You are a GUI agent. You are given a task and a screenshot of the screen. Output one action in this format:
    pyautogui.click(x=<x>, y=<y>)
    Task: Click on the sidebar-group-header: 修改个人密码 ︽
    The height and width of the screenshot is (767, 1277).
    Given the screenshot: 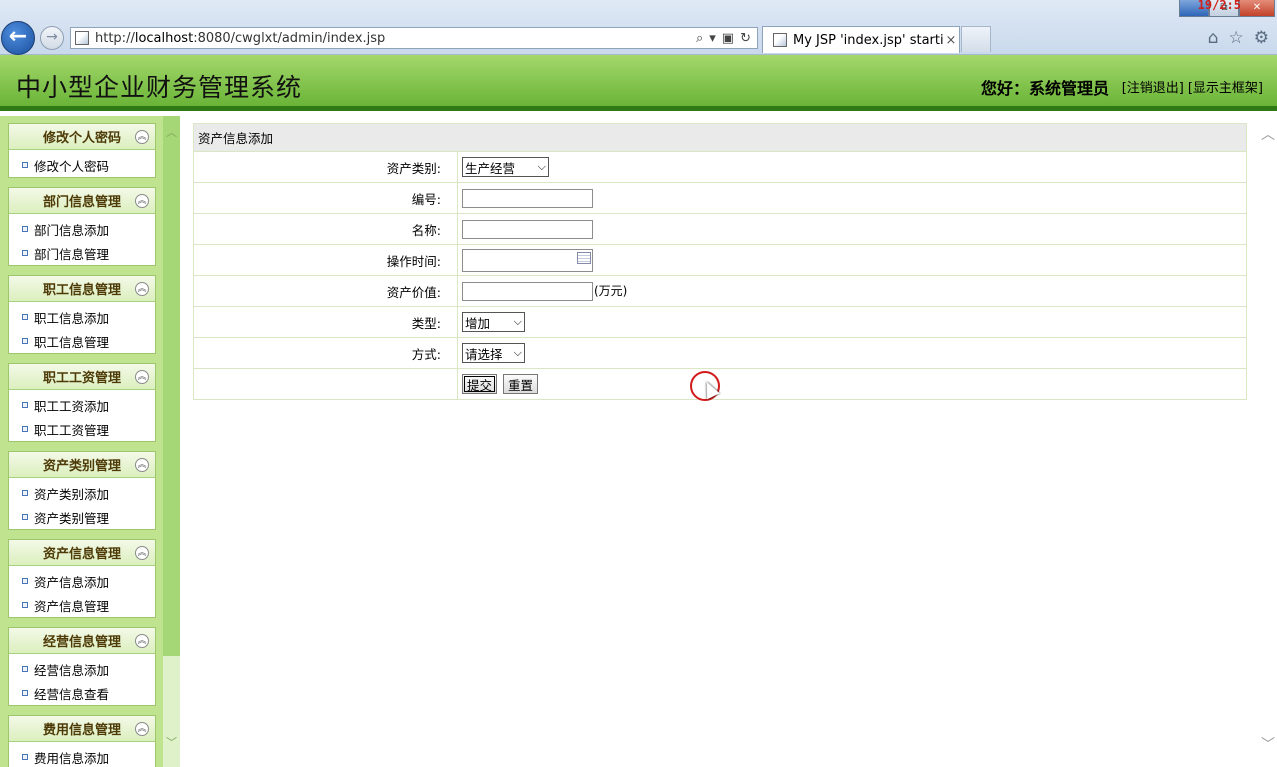 What is the action you would take?
    pyautogui.click(x=82, y=137)
    